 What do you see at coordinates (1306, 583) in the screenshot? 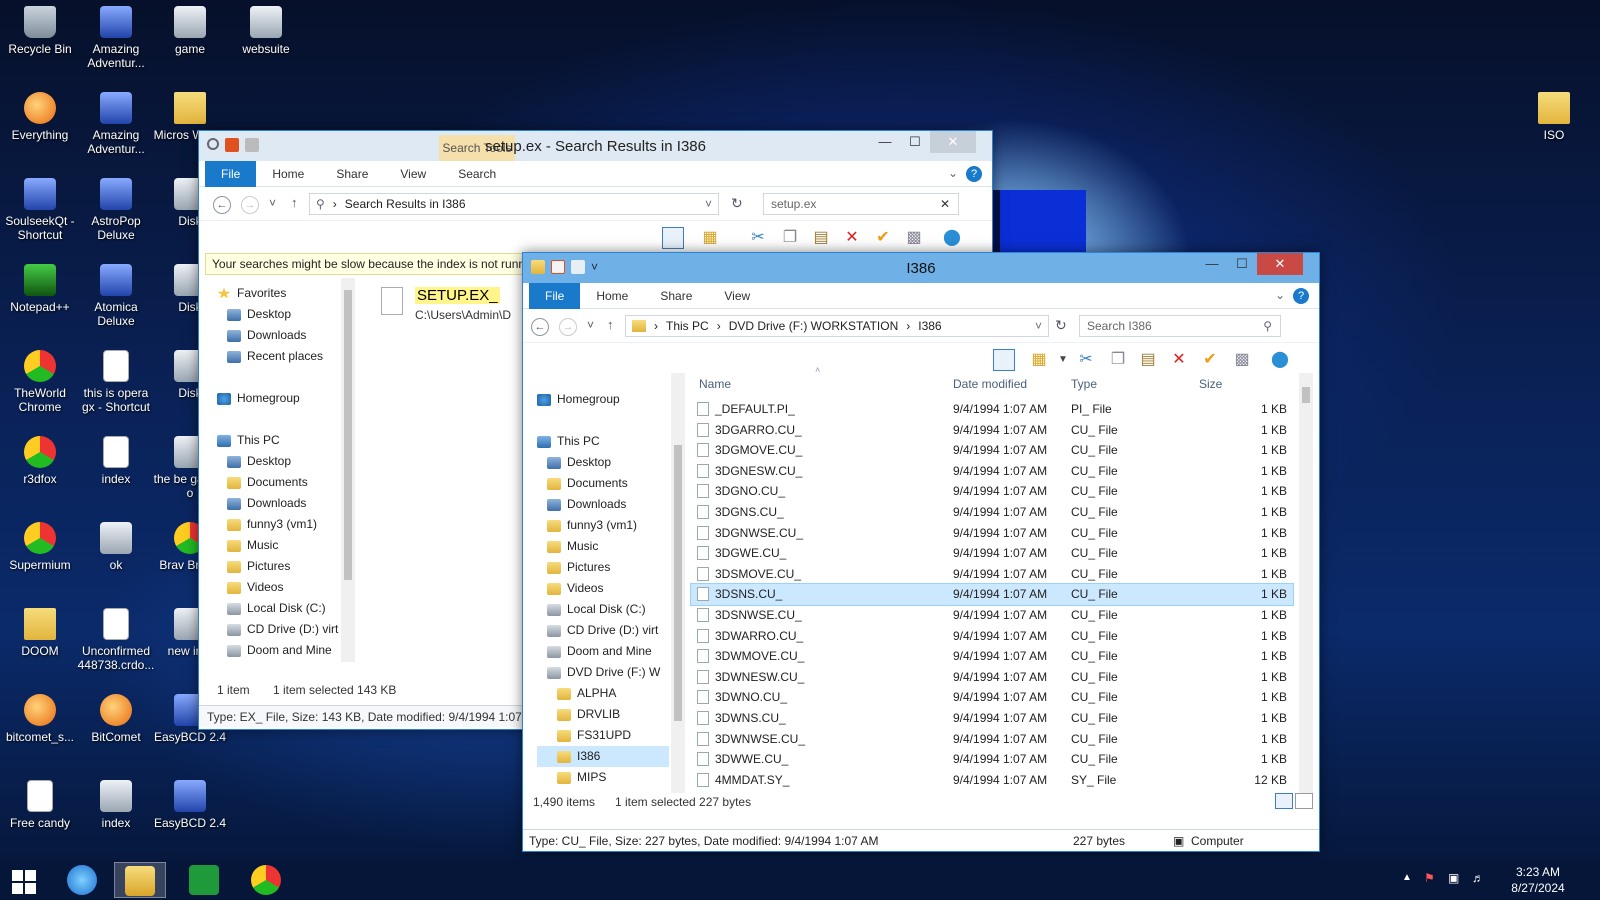
I see `file-list-scrollbar` at bounding box center [1306, 583].